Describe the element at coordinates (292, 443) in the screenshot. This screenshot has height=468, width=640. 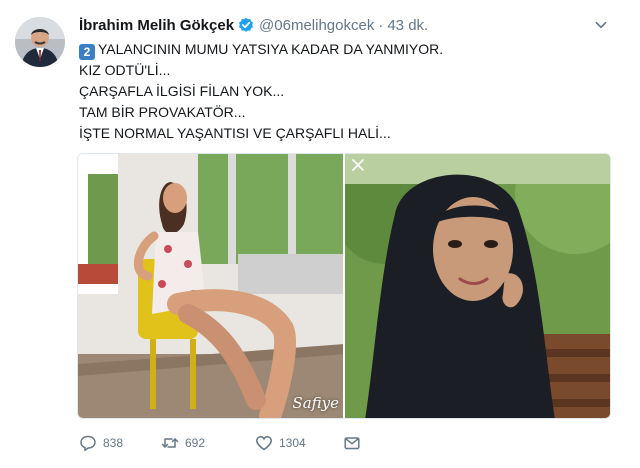
I see `like-count: 1304` at that location.